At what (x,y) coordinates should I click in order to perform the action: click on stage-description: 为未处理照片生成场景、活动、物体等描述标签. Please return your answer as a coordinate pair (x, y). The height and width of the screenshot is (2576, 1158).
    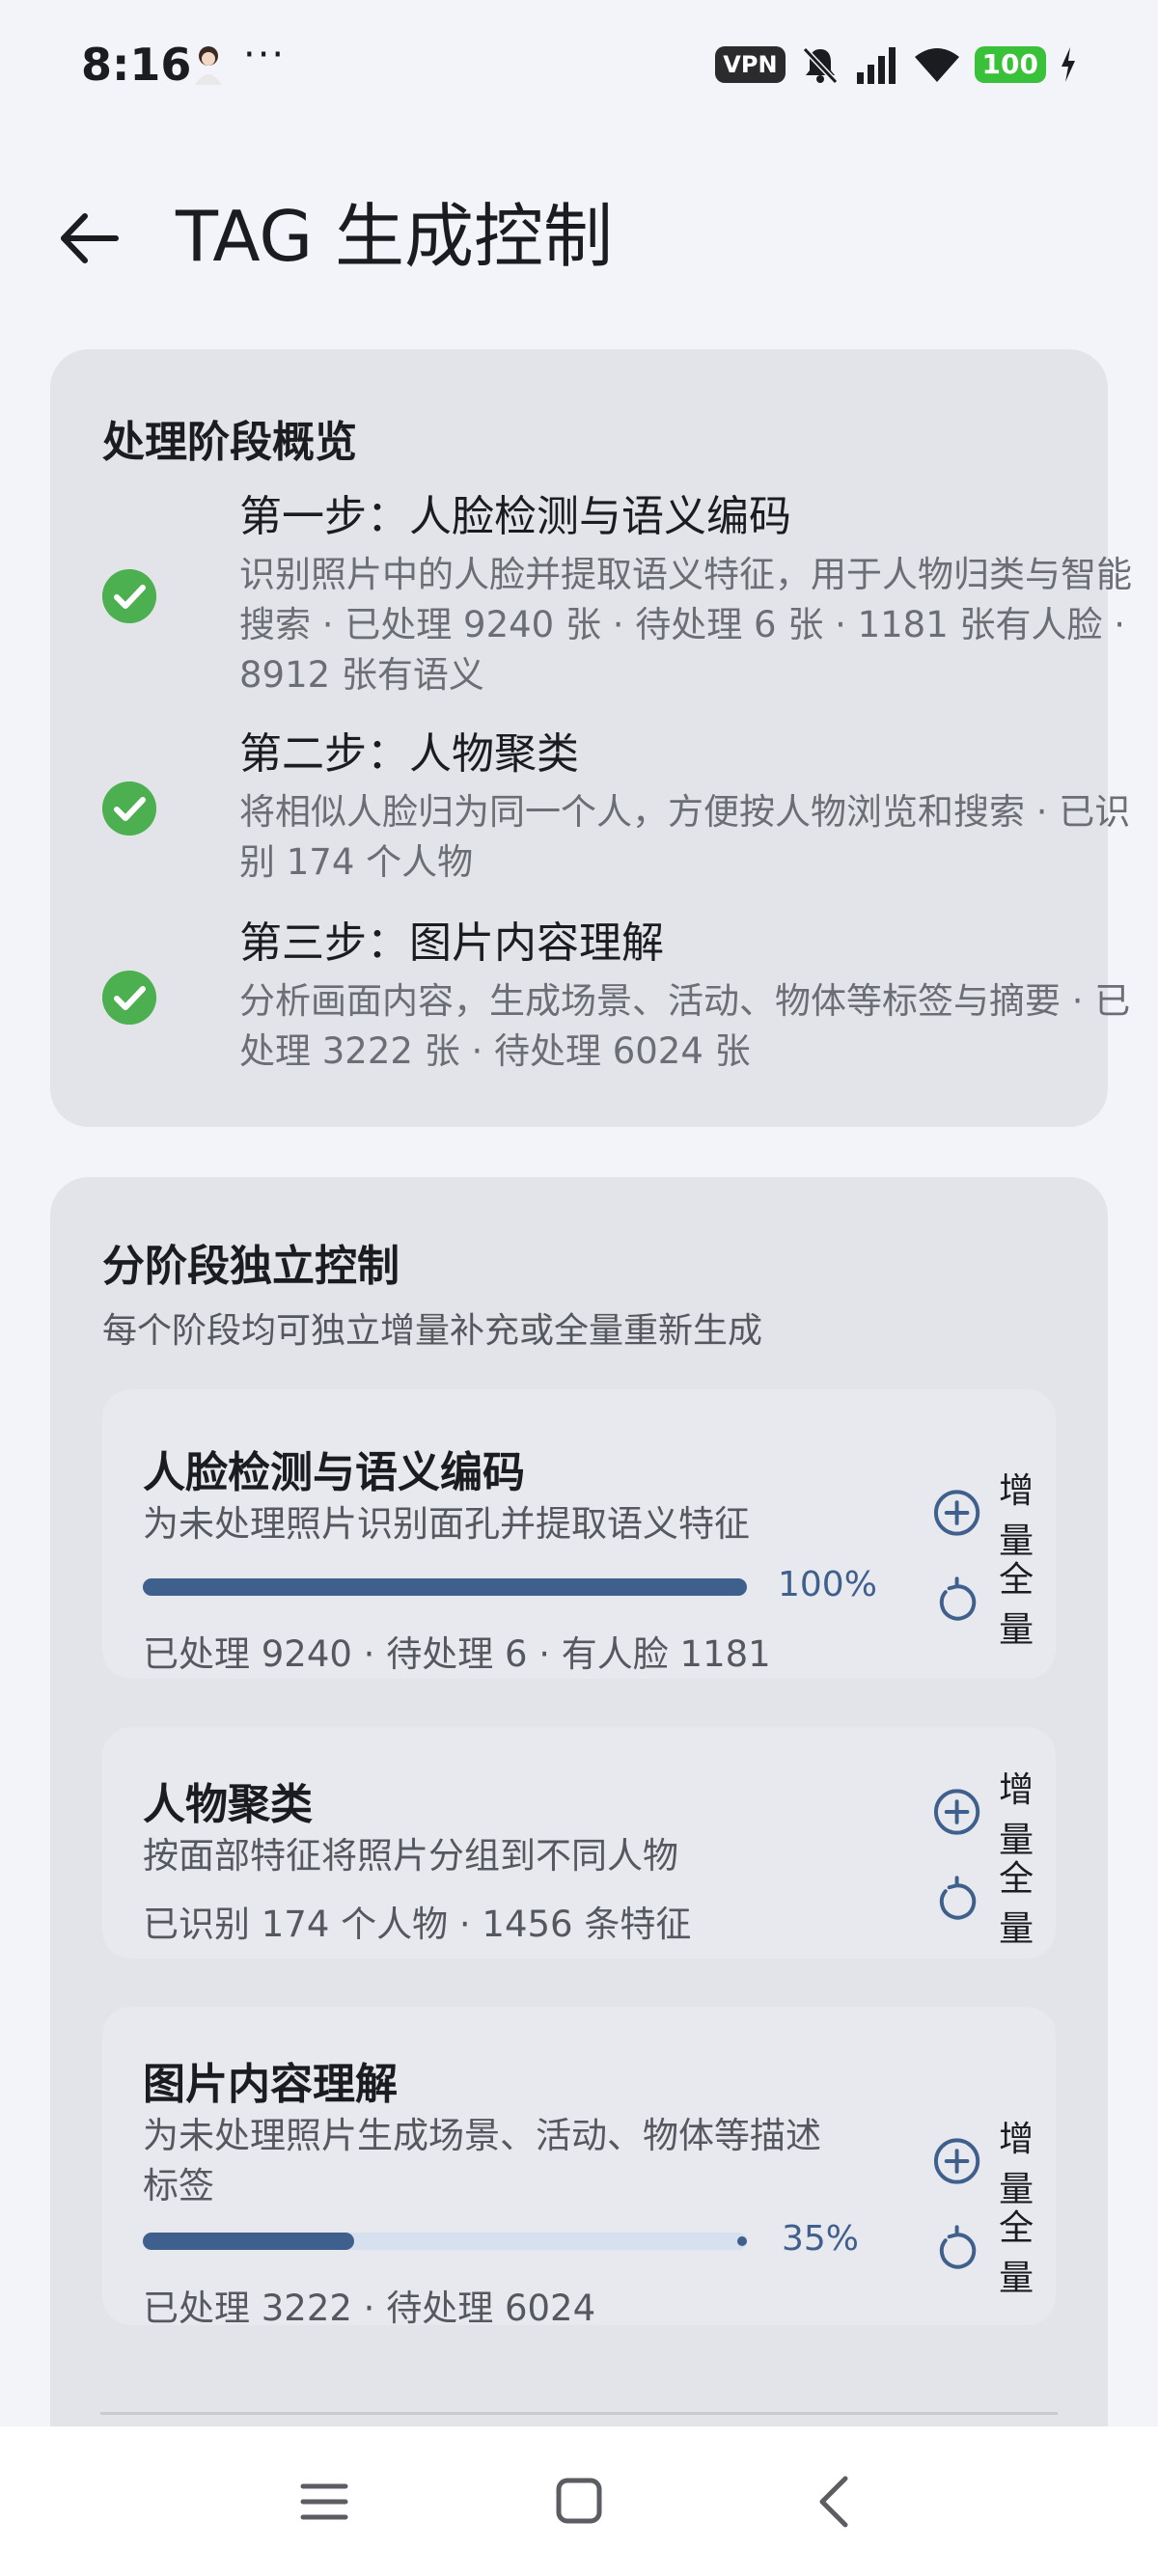
    Looking at the image, I should click on (482, 2160).